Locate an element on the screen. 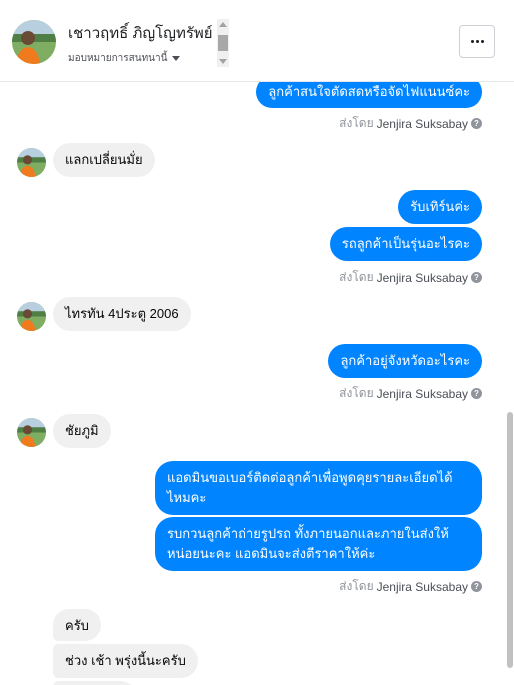 The image size is (514, 685). incoming-message: ชัยภูมิ is located at coordinates (82, 431).